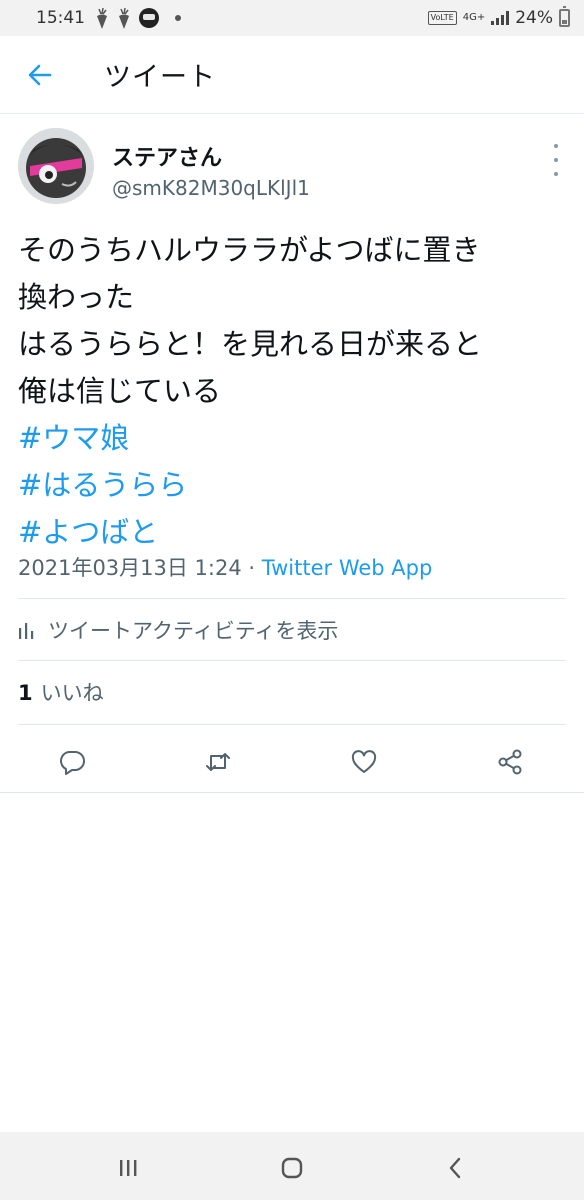 The height and width of the screenshot is (1200, 584). What do you see at coordinates (292, 75) in the screenshot?
I see `app-header: ツイート` at bounding box center [292, 75].